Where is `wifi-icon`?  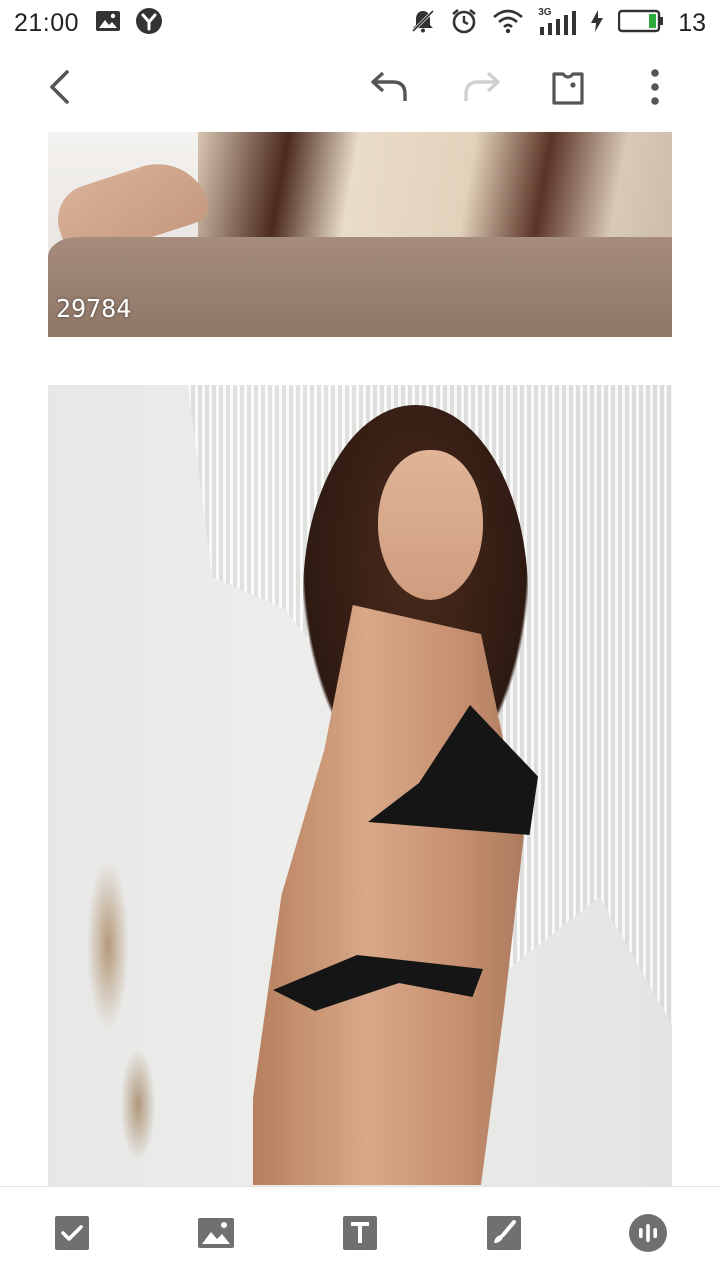
wifi-icon is located at coordinates (508, 23).